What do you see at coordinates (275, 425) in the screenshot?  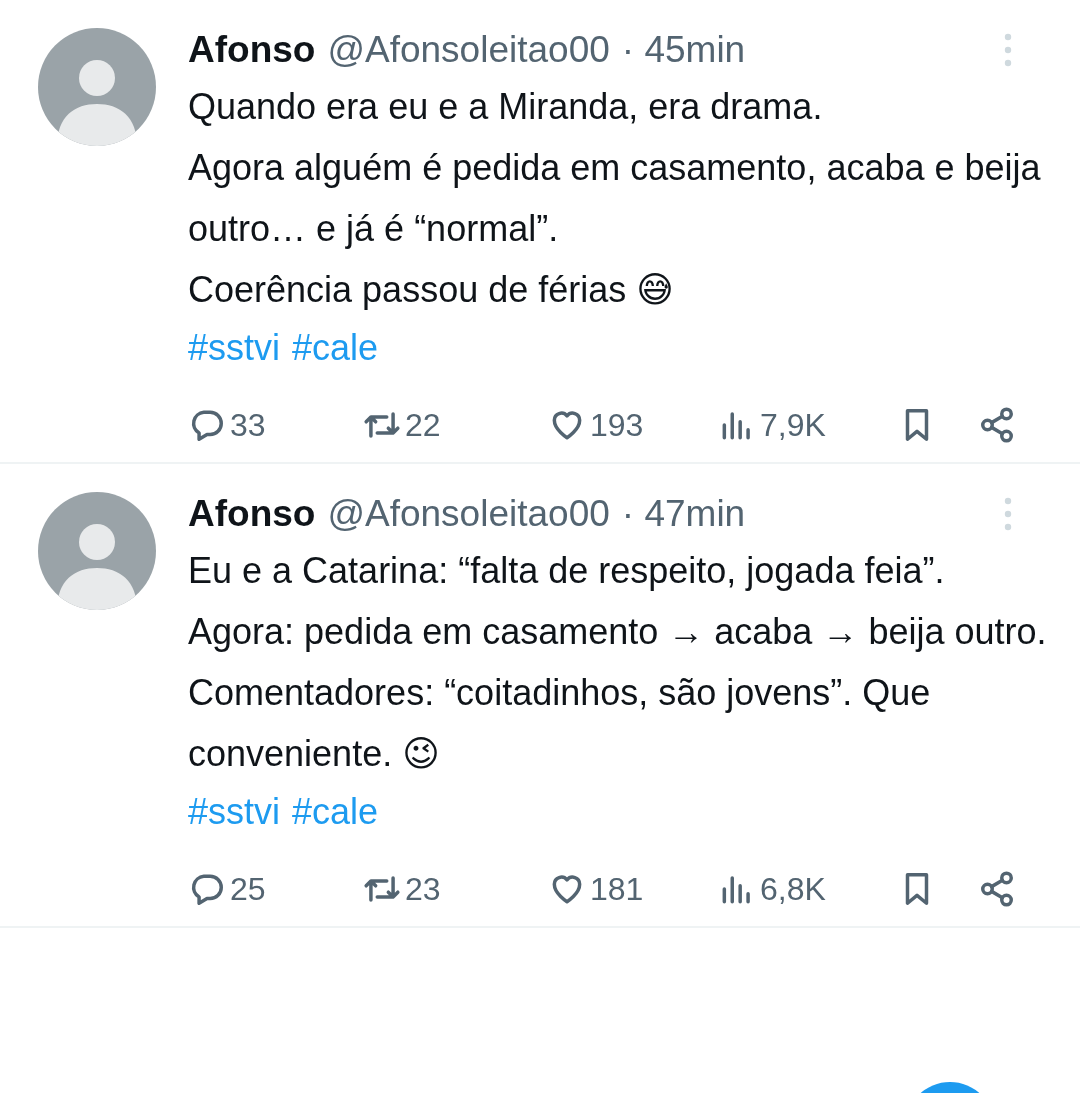 I see `reply-button: 33` at bounding box center [275, 425].